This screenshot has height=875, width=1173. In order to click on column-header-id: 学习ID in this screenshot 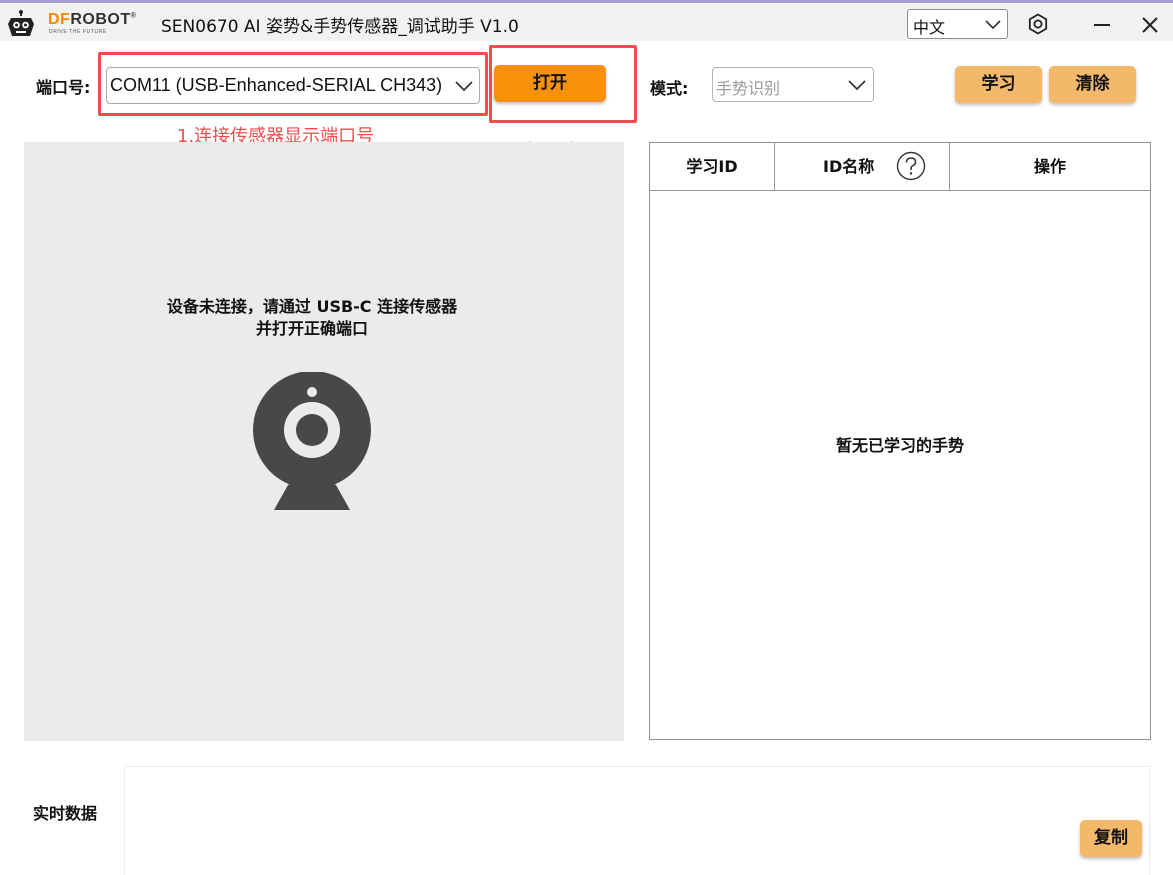, I will do `click(712, 166)`.